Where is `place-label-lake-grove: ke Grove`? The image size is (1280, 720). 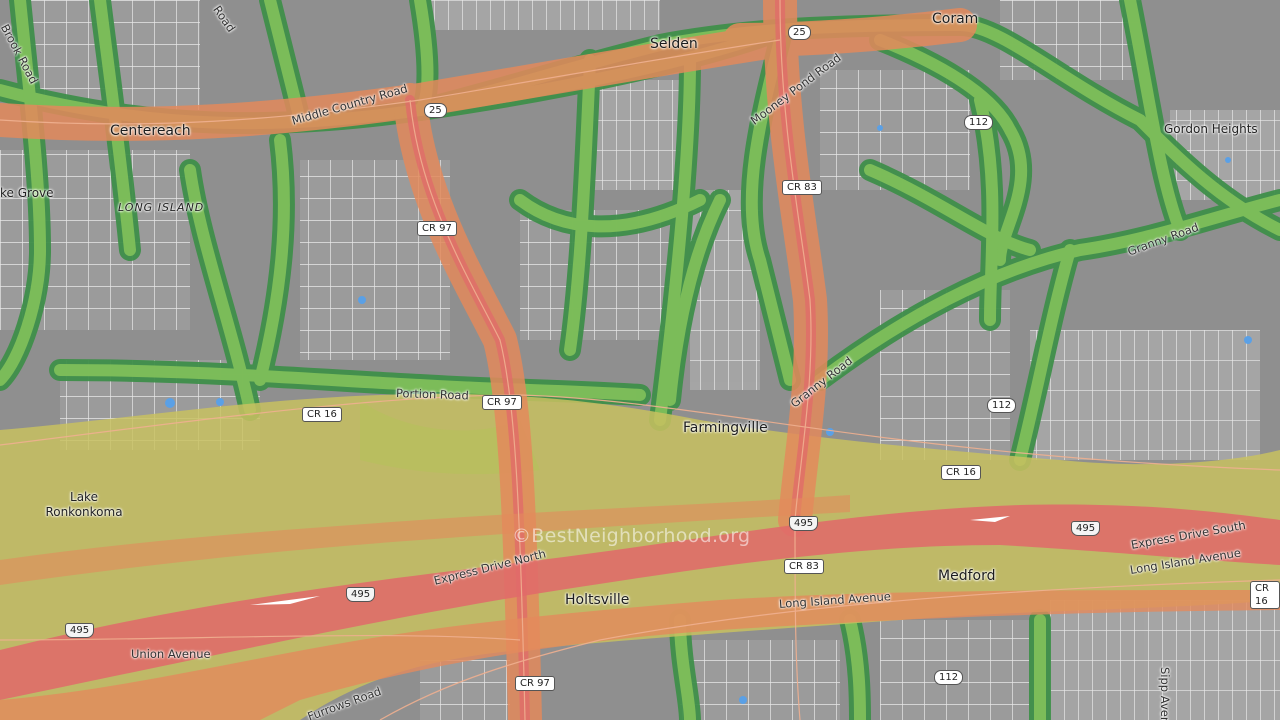
place-label-lake-grove: ke Grove is located at coordinates (27, 193).